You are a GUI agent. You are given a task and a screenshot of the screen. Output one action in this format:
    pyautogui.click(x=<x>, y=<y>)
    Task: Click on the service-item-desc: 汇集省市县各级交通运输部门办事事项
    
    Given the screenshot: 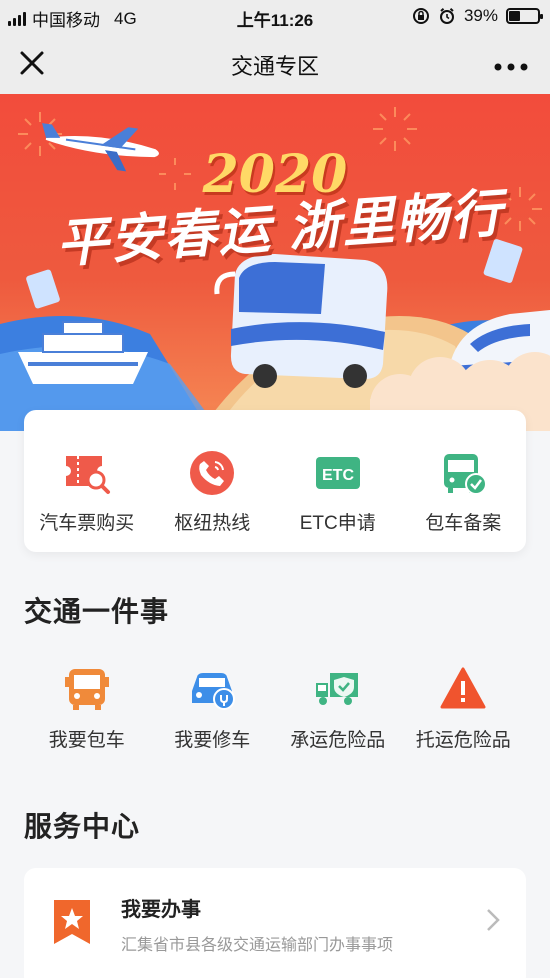 What is the action you would take?
    pyautogui.click(x=257, y=945)
    